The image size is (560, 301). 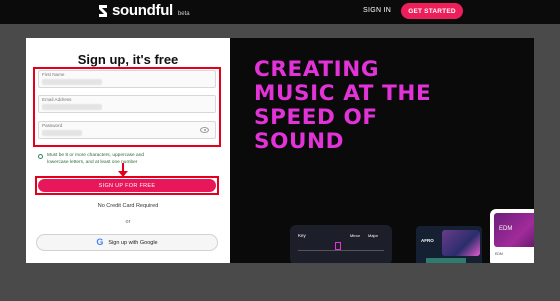 What do you see at coordinates (302, 235) in the screenshot?
I see `key-card-title: Key` at bounding box center [302, 235].